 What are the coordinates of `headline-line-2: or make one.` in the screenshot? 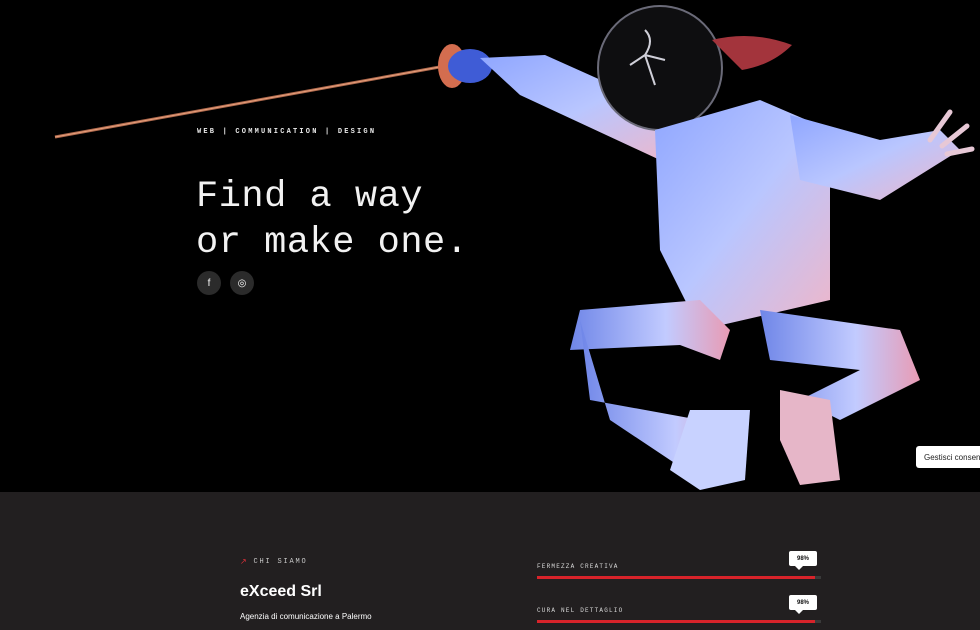 It's located at (332, 243).